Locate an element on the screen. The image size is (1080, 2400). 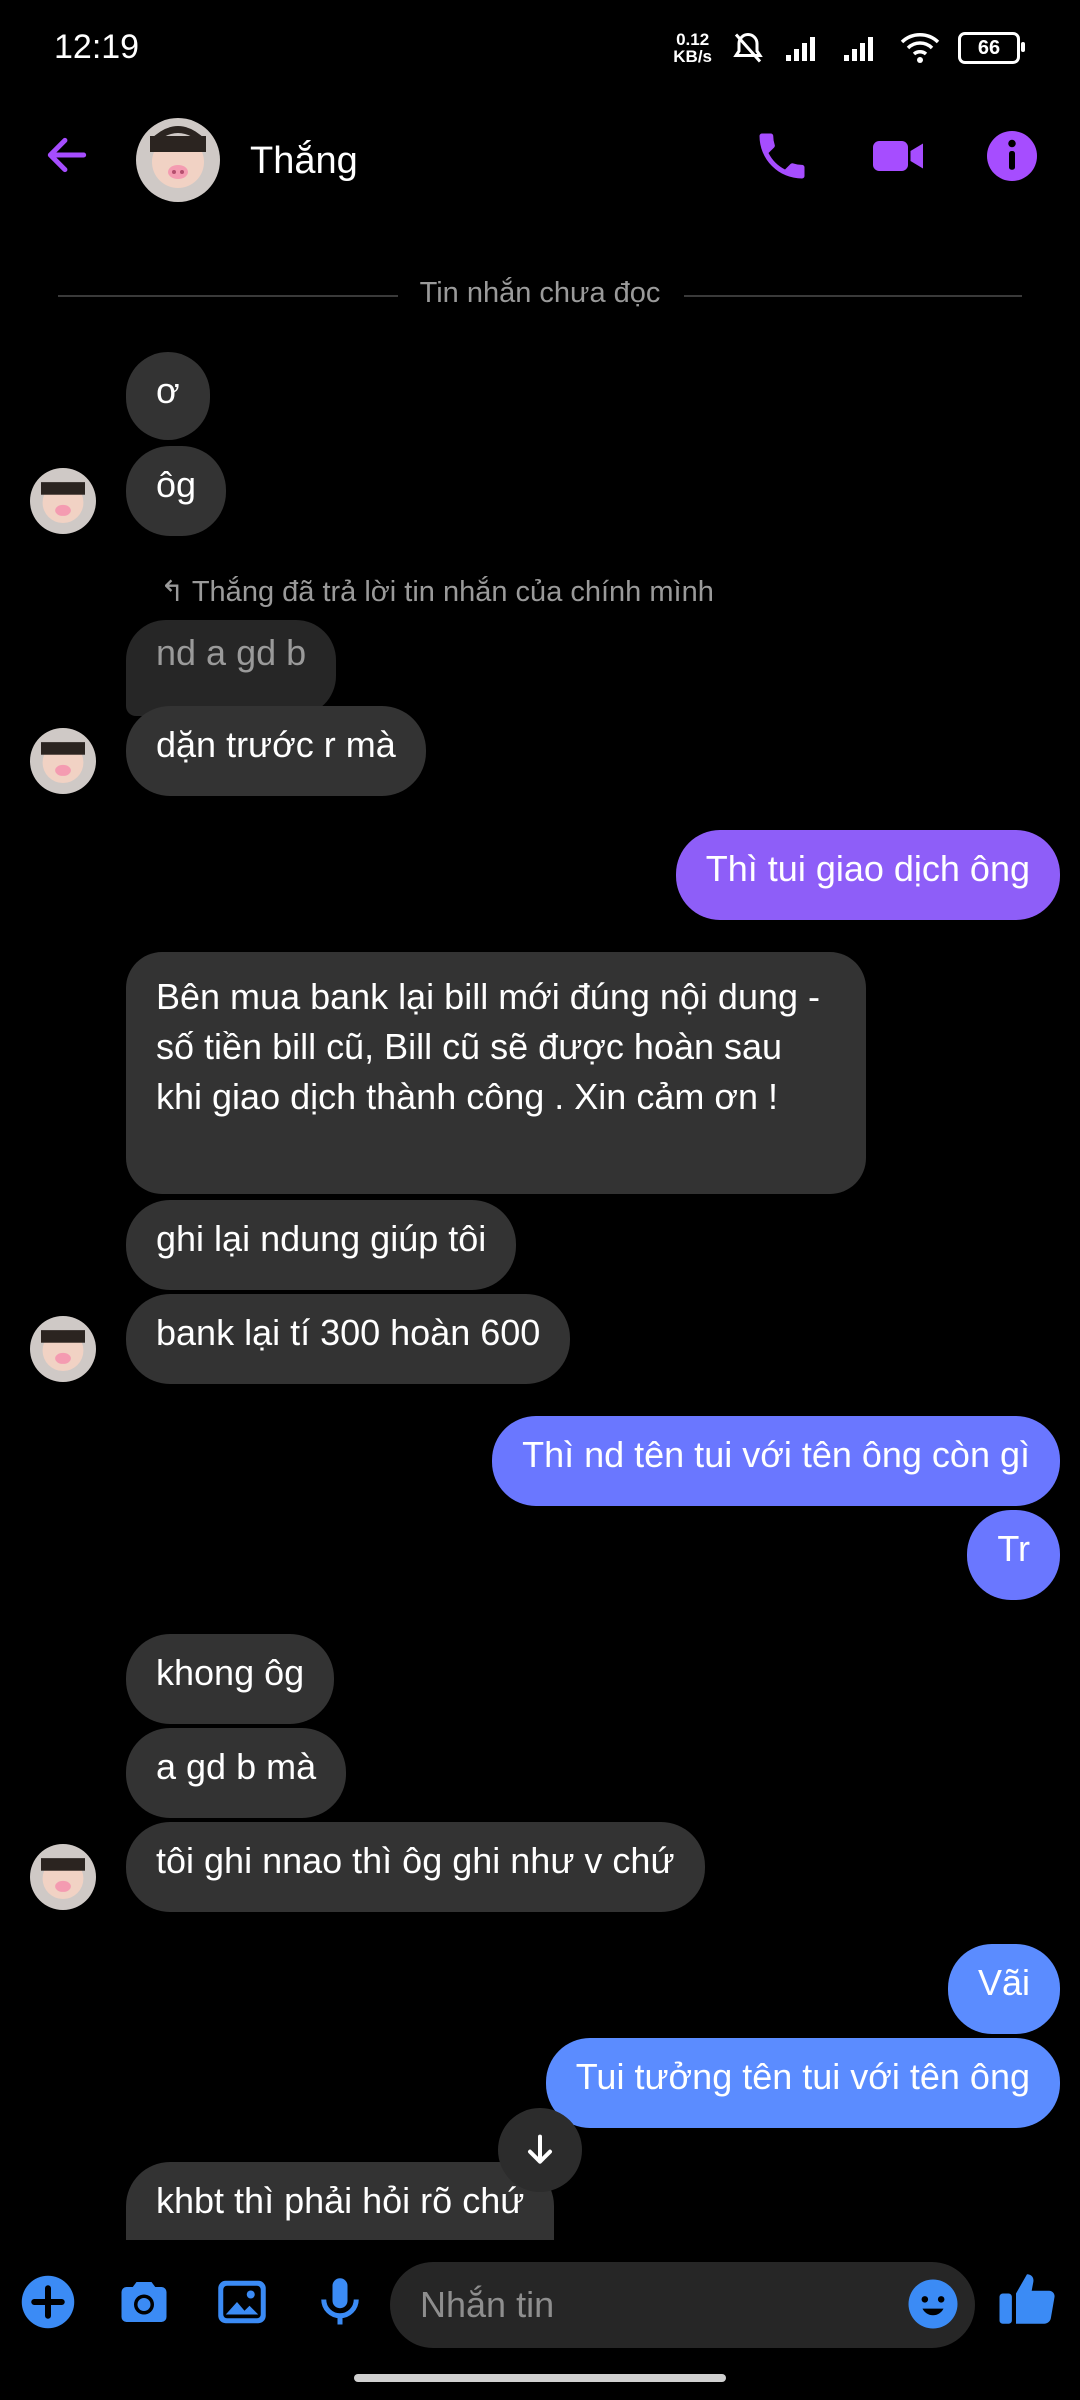
net-speed-unit: KB/s is located at coordinates (692, 56).